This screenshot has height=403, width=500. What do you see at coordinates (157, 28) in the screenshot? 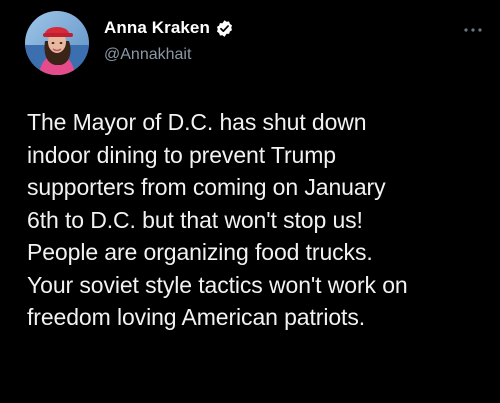
I see `display-name: Anna Kraken` at bounding box center [157, 28].